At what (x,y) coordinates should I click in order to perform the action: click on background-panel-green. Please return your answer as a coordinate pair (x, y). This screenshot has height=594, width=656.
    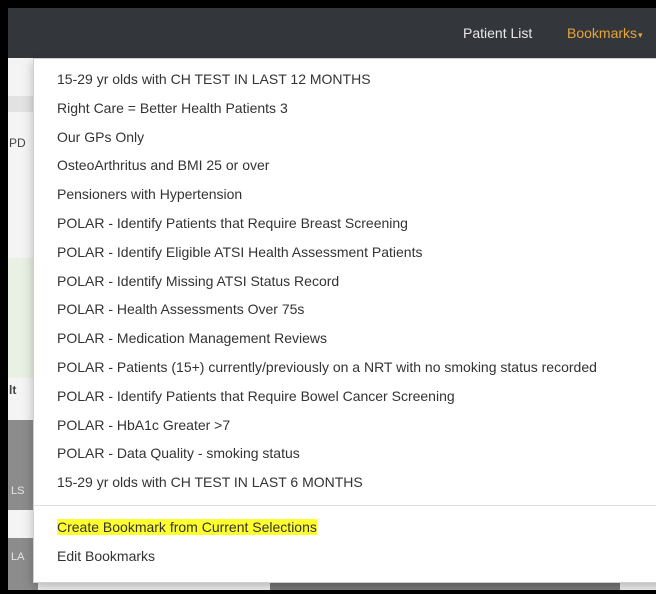
    Looking at the image, I should click on (21, 318).